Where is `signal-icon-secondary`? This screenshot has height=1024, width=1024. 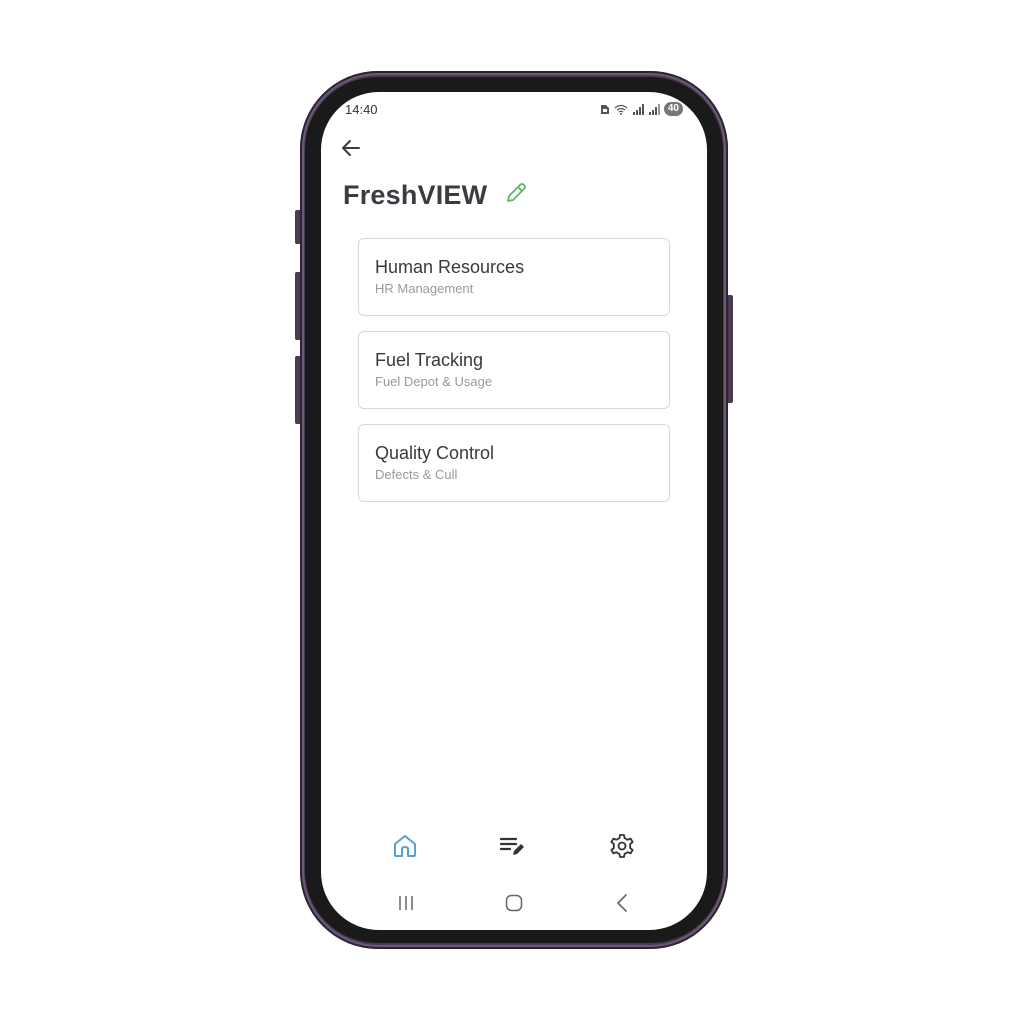
signal-icon-secondary is located at coordinates (654, 109).